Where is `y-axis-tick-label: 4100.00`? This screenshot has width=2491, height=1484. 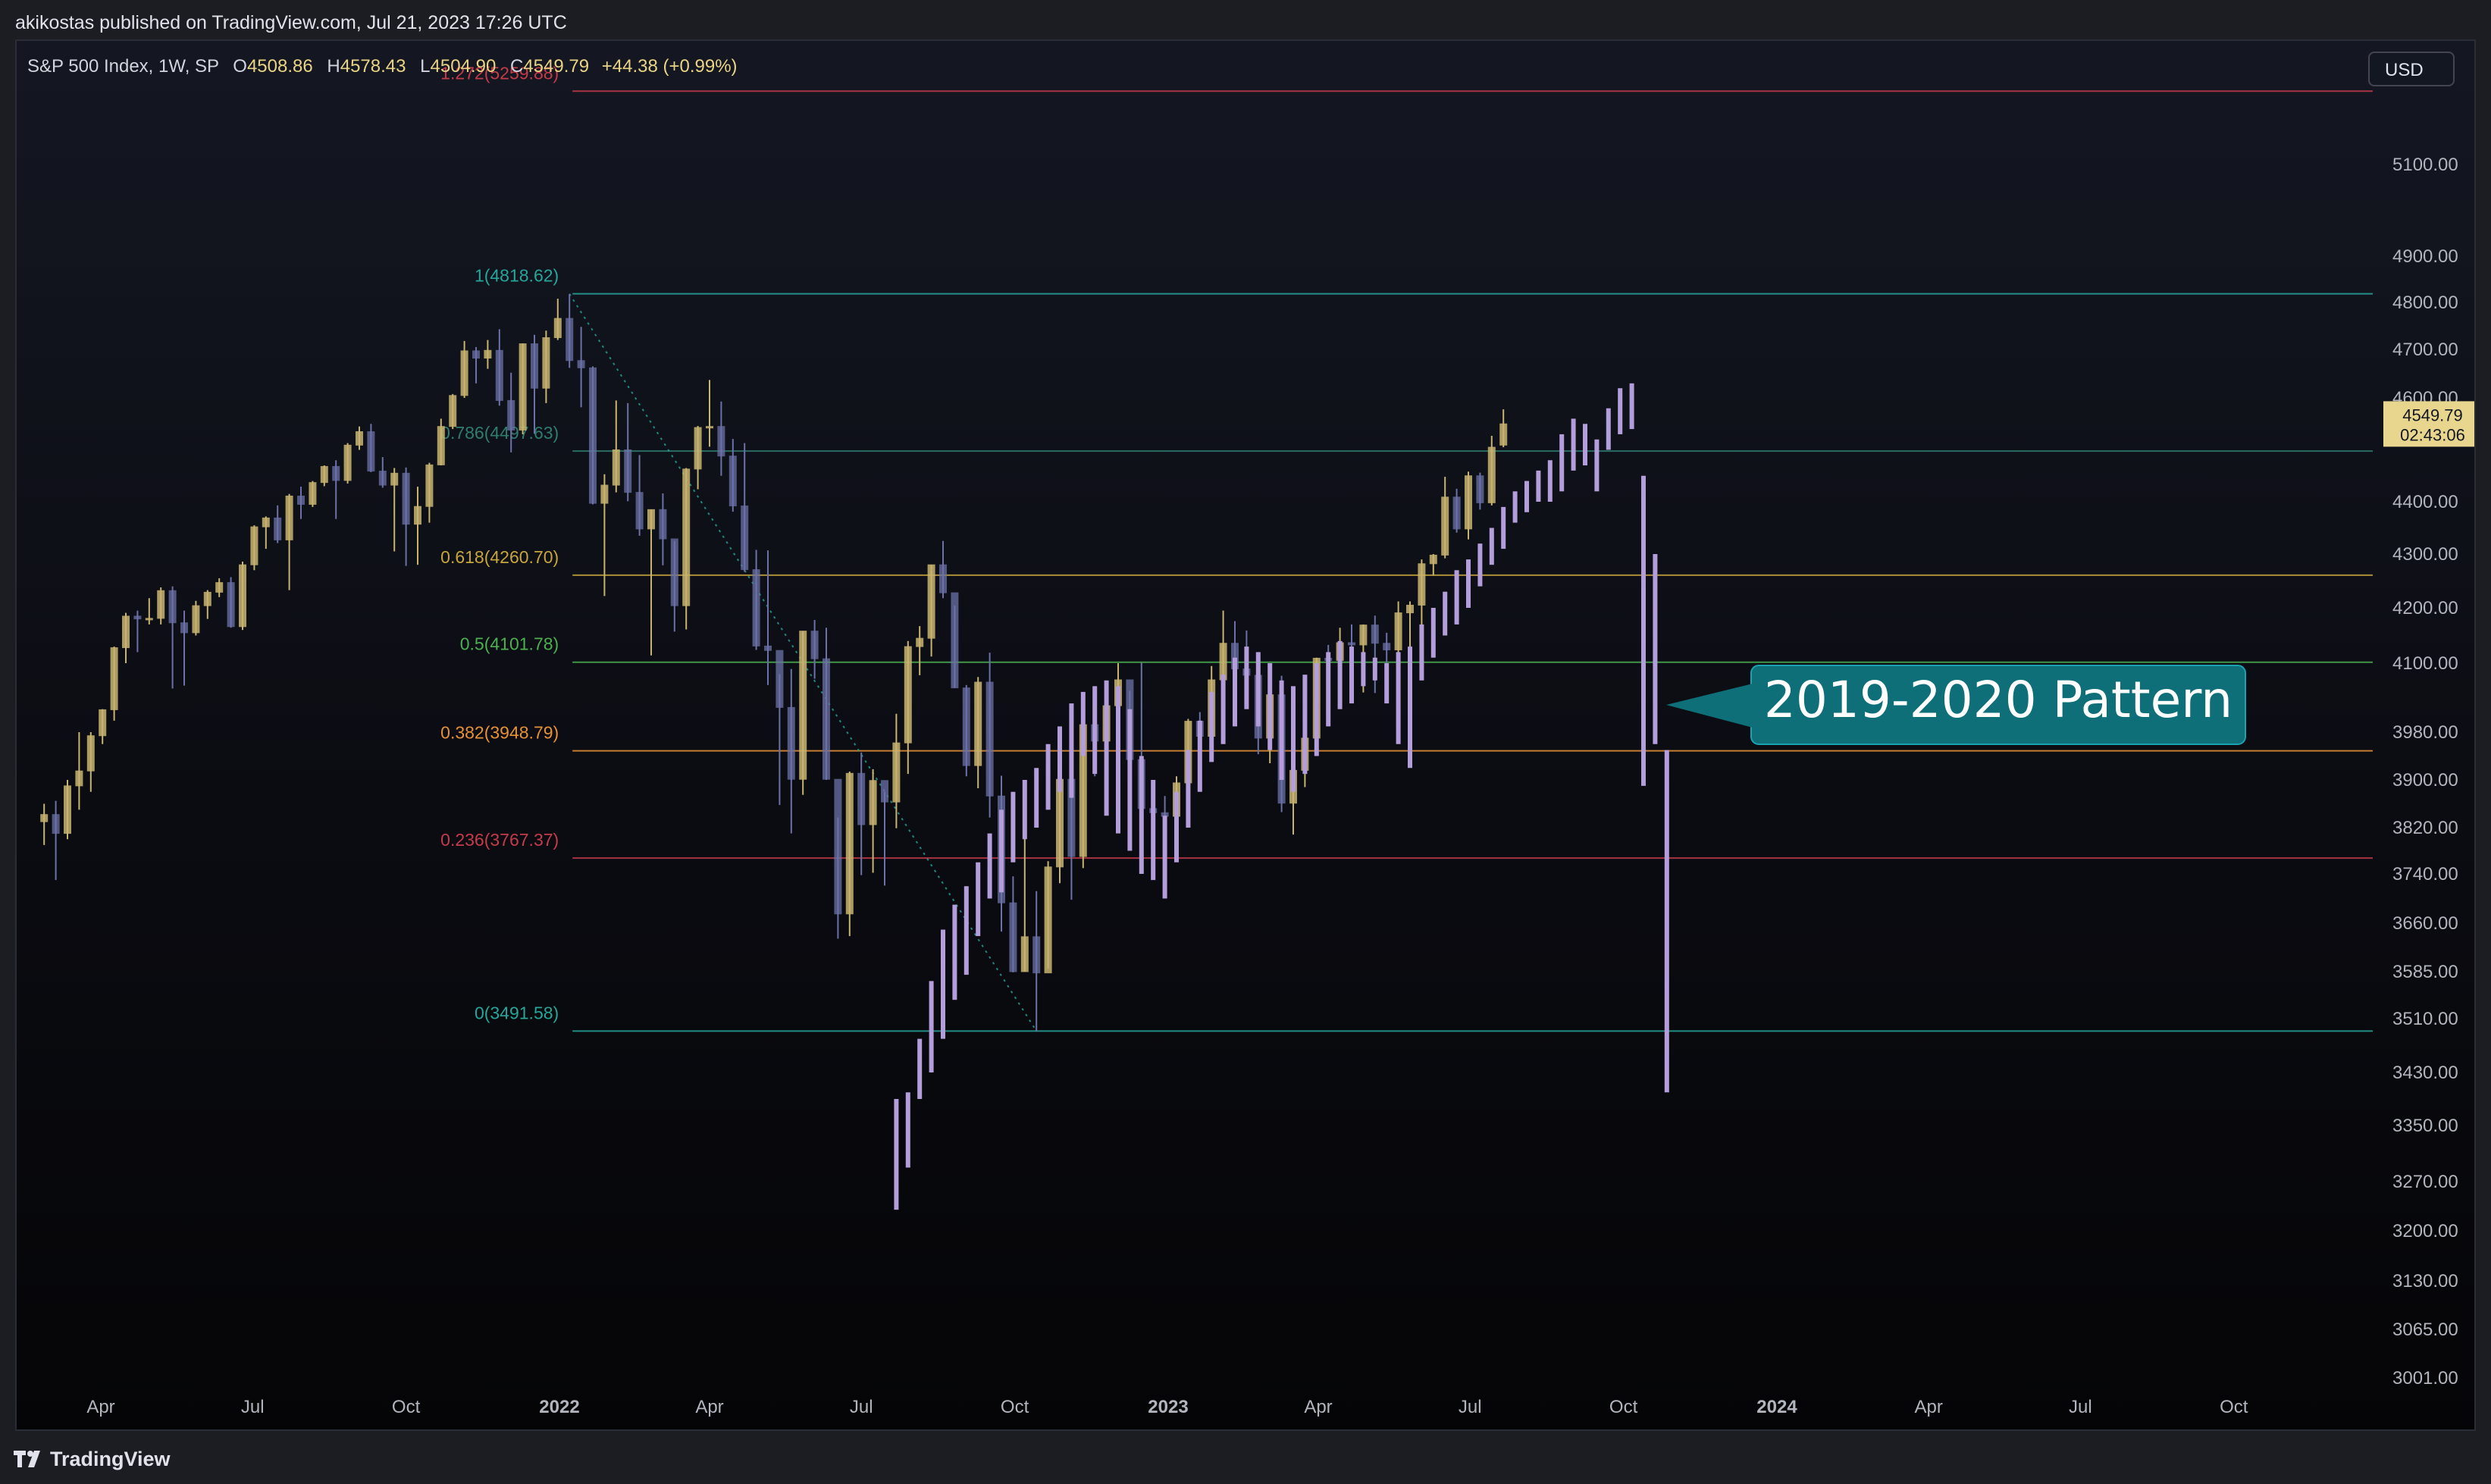 y-axis-tick-label: 4100.00 is located at coordinates (2425, 663).